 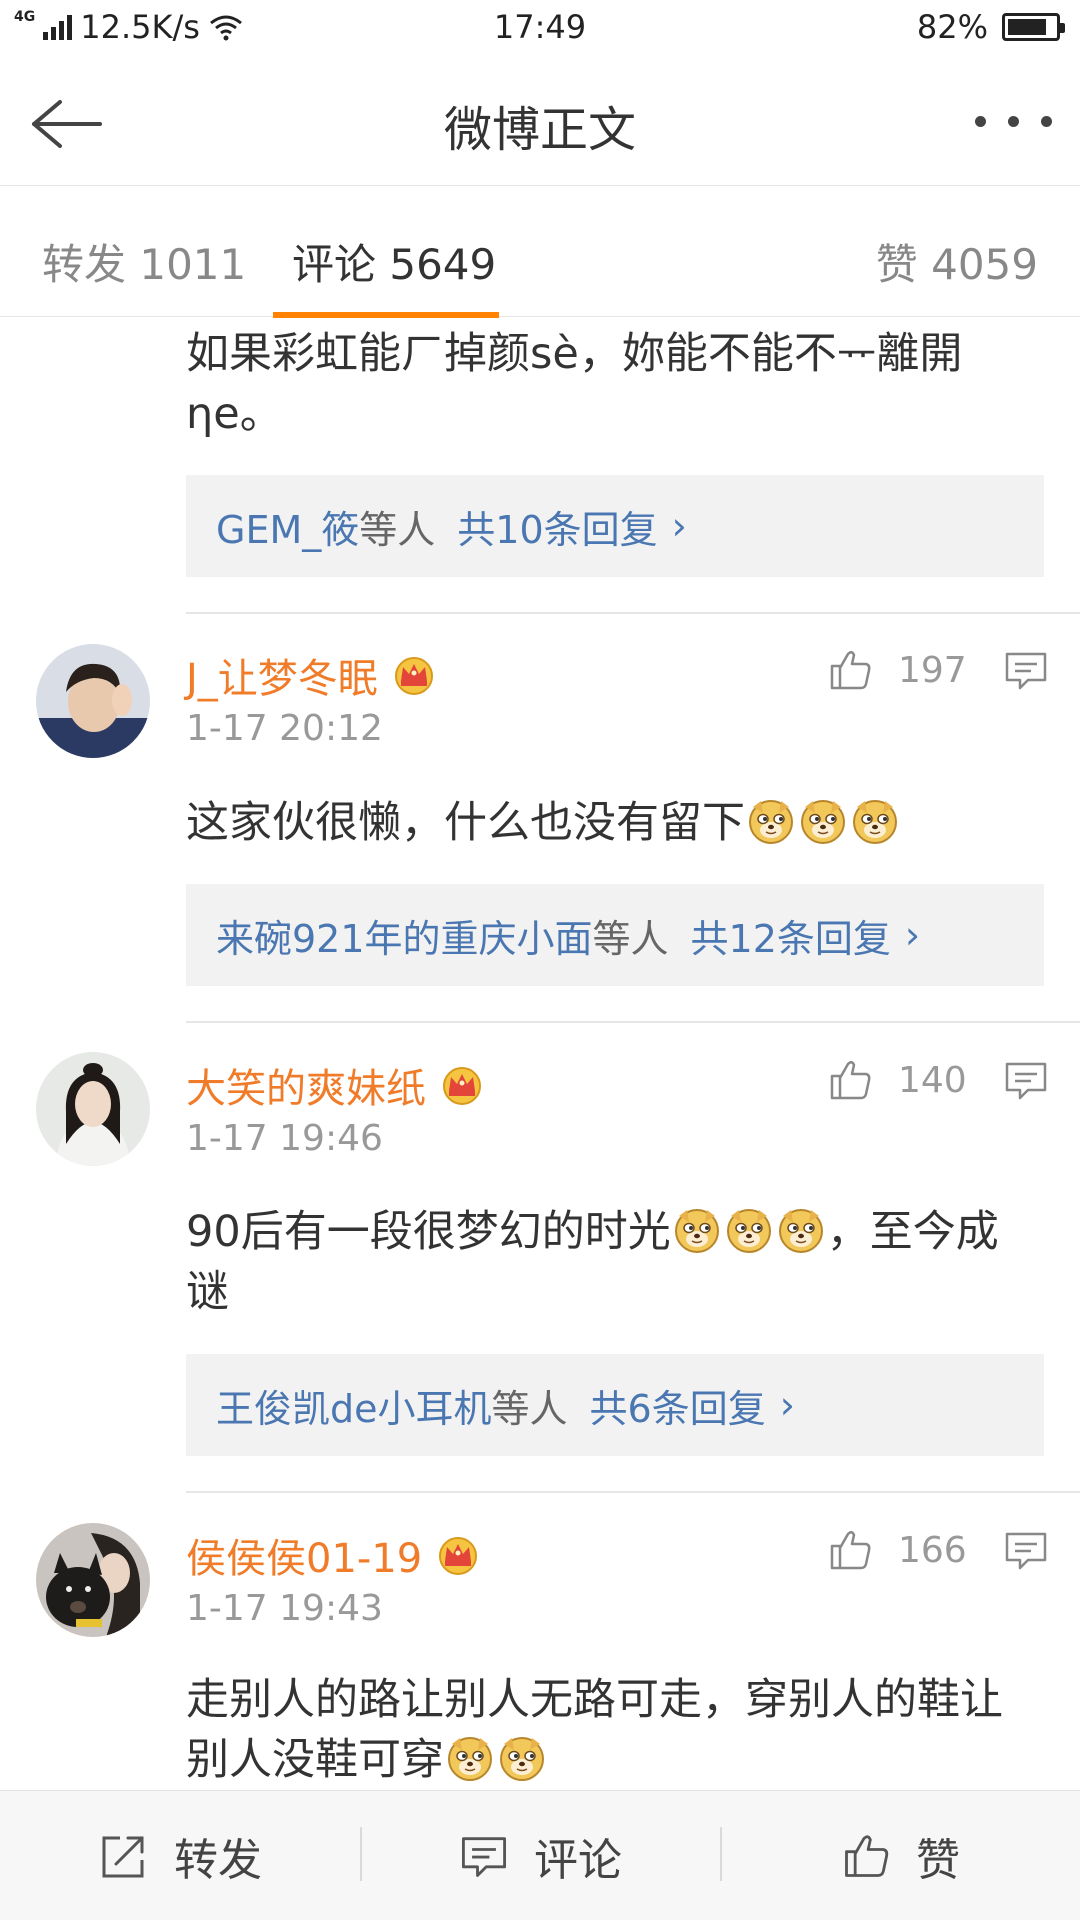 What do you see at coordinates (428, 1232) in the screenshot?
I see `comment-text-part1: 90后有一段很梦幻的时光` at bounding box center [428, 1232].